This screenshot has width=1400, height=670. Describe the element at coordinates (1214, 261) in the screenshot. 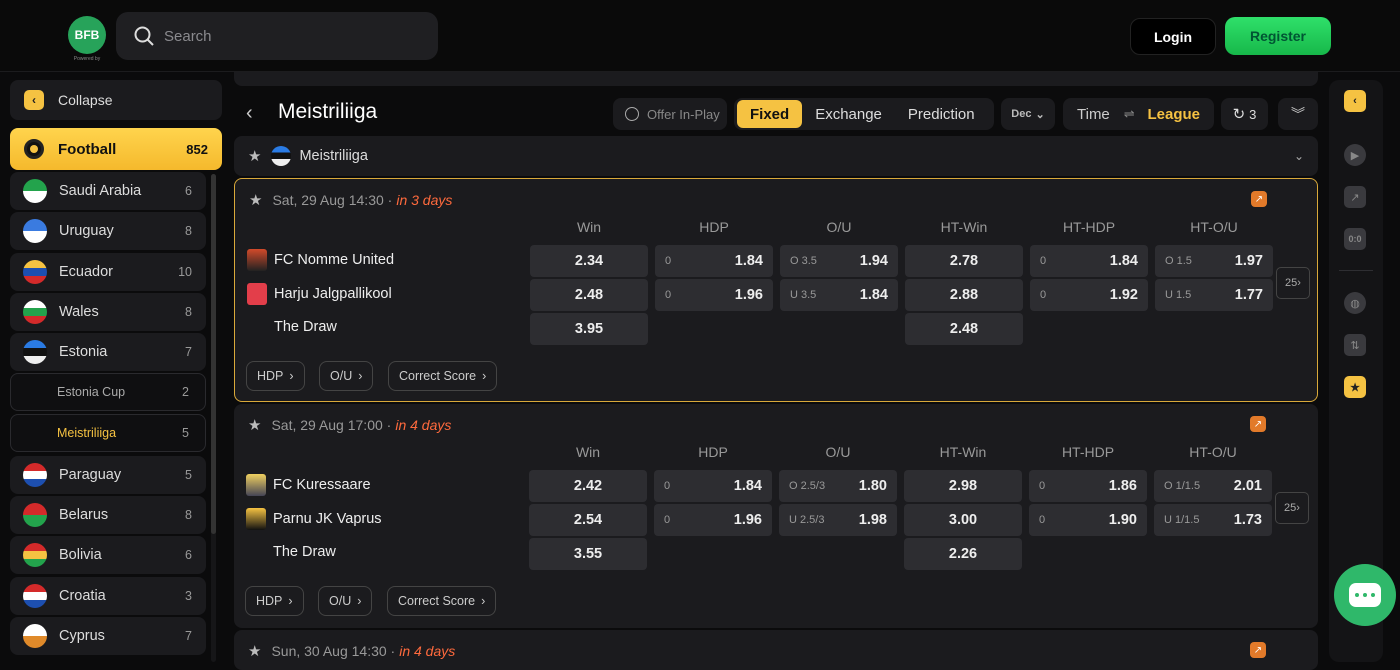

I see `odds-cell: O 1.5 1.97` at that location.